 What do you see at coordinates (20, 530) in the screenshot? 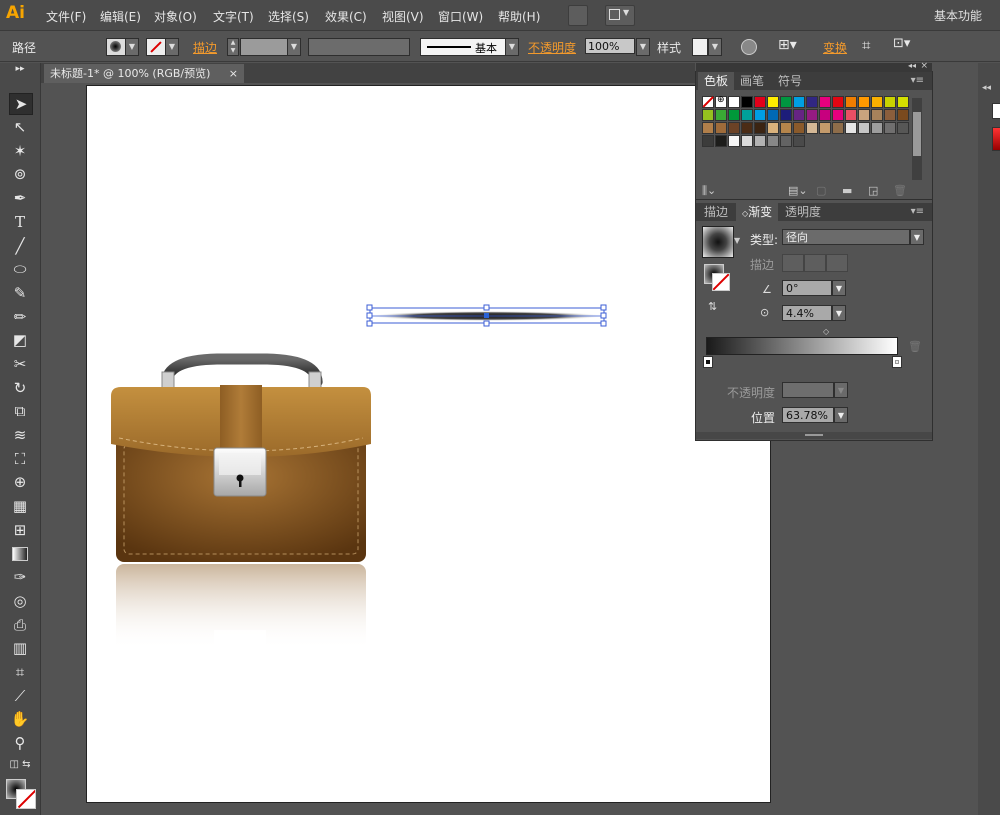
I see `mesh-tool: ⊞` at bounding box center [20, 530].